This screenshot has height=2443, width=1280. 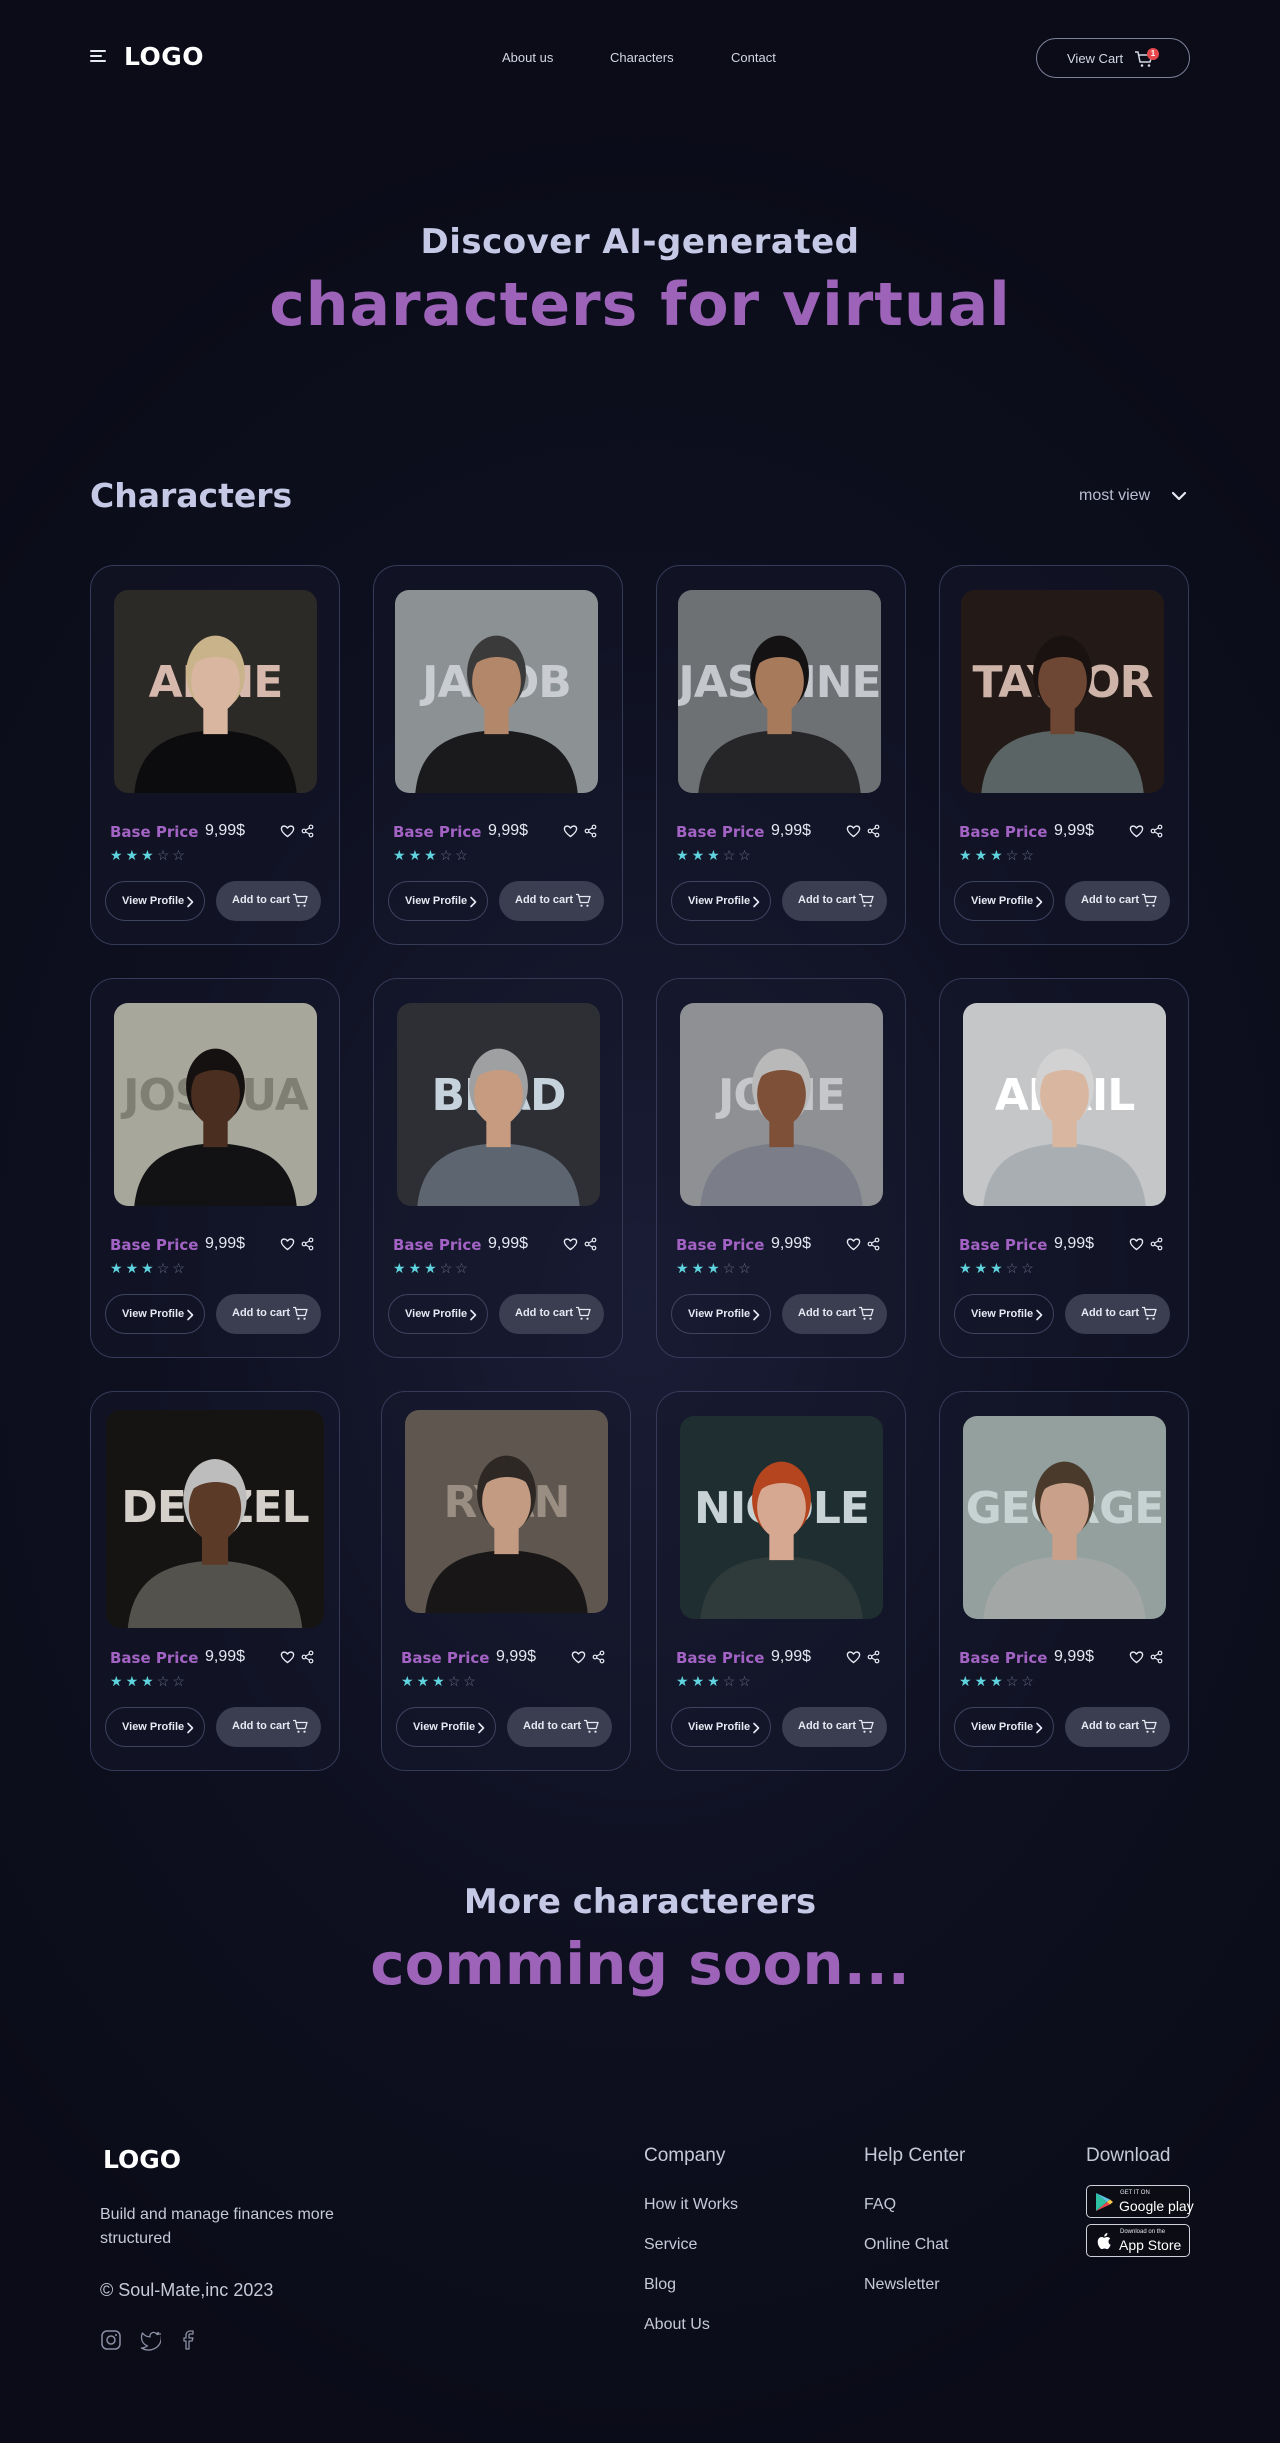 I want to click on character-card: GEORGE Base Price 9,99$ ★★★☆☆, so click(x=1064, y=1581).